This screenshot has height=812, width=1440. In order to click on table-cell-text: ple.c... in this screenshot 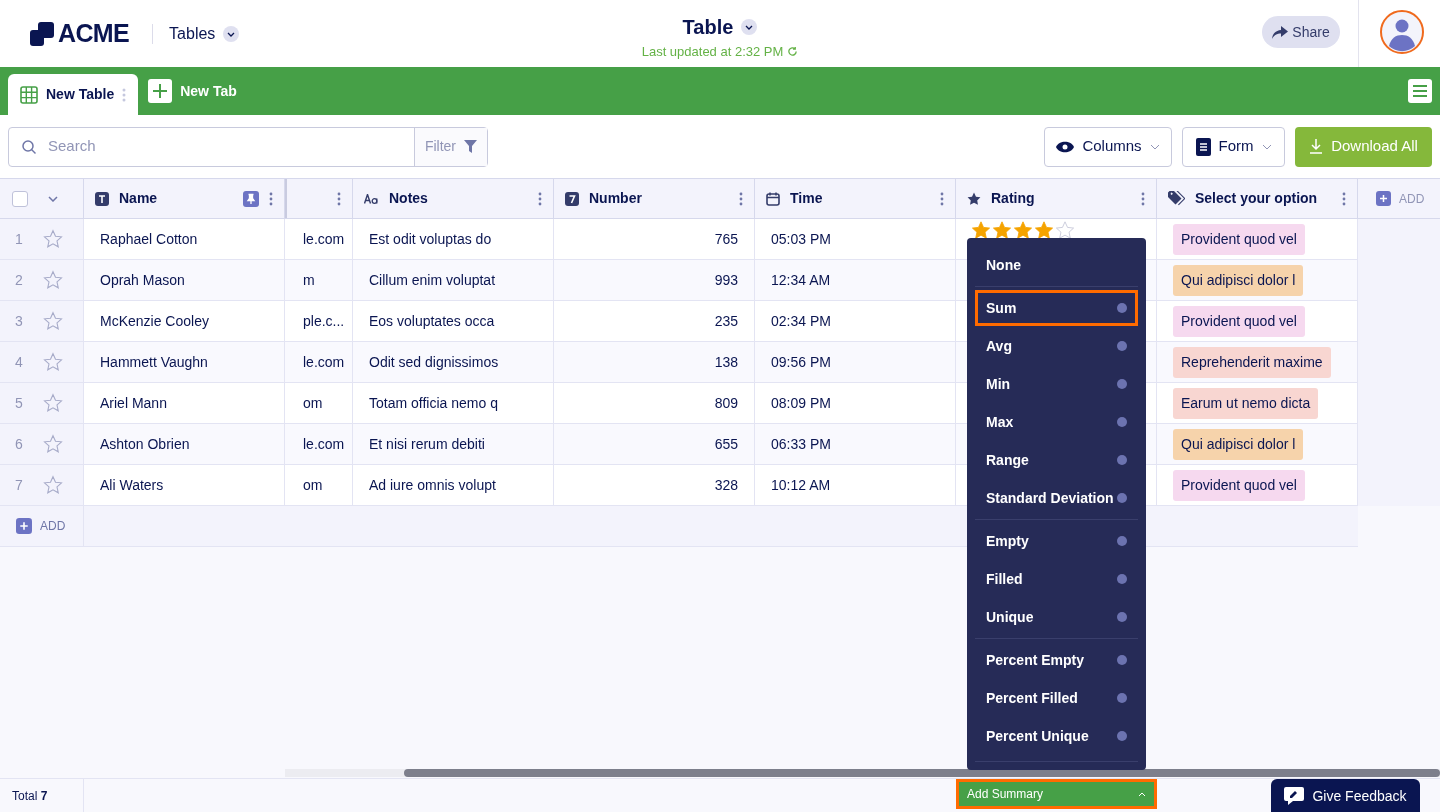, I will do `click(324, 321)`.